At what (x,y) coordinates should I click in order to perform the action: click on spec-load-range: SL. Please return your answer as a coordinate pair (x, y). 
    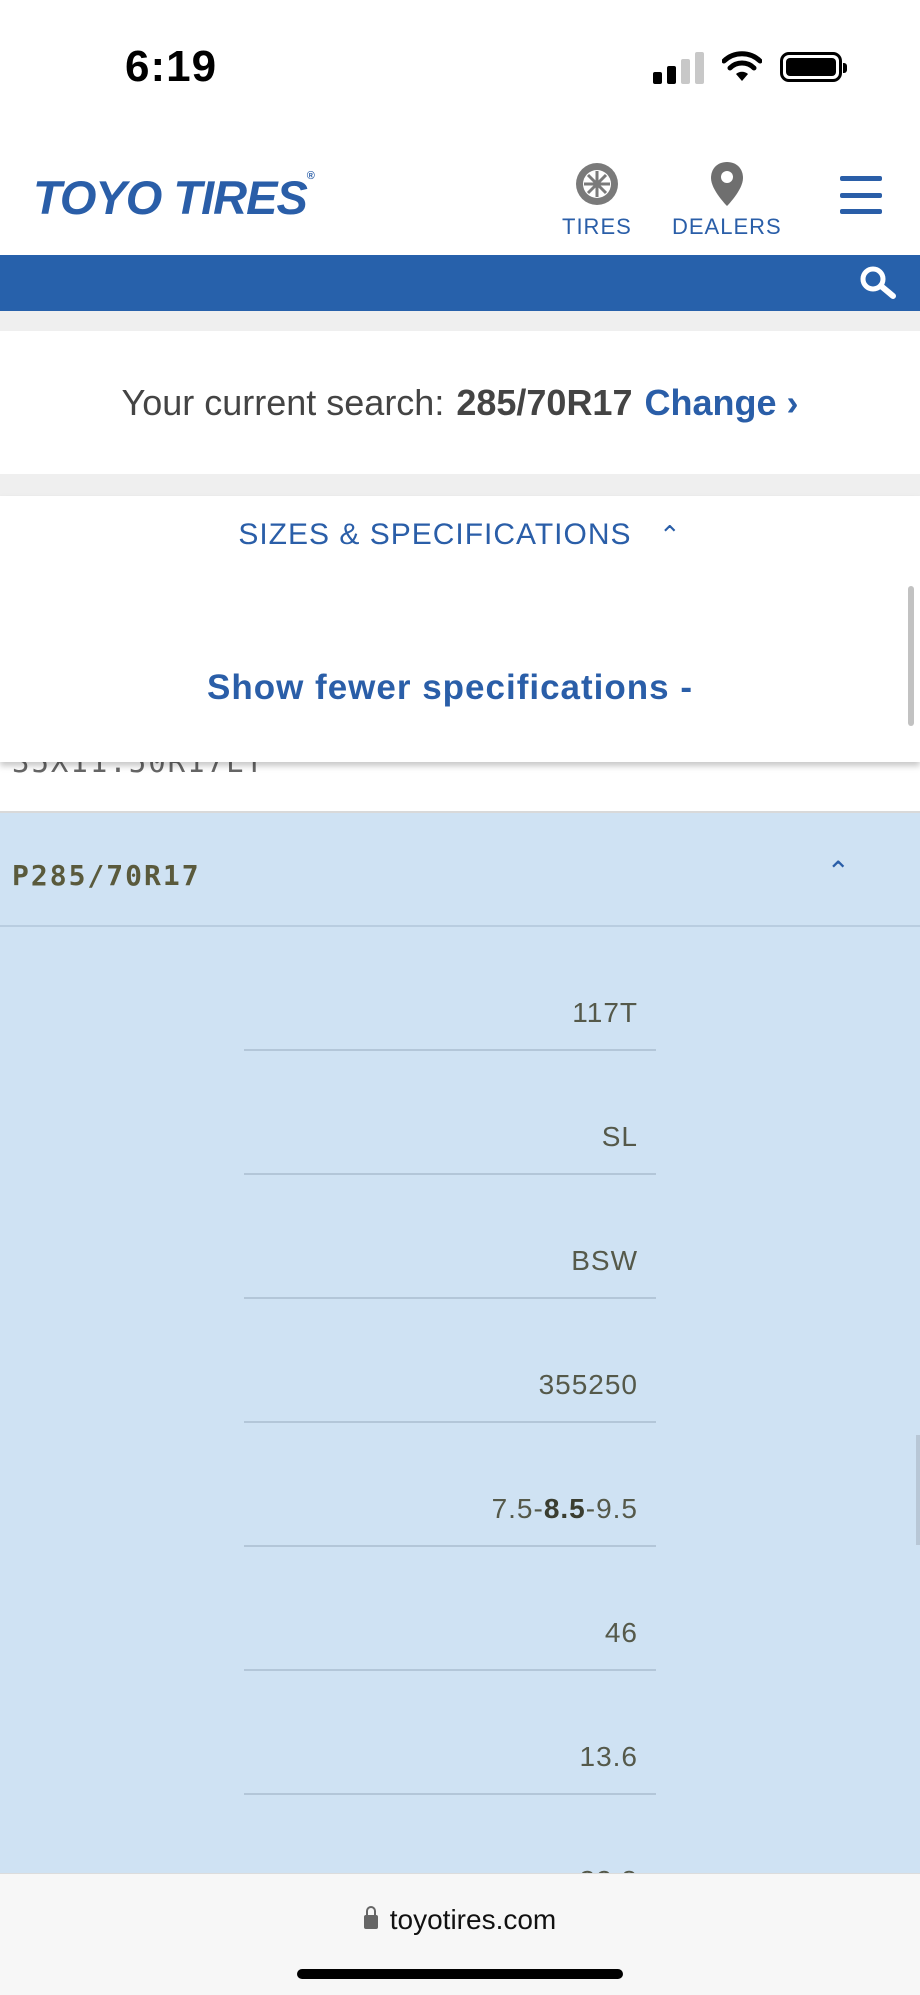
    Looking at the image, I should click on (619, 1136).